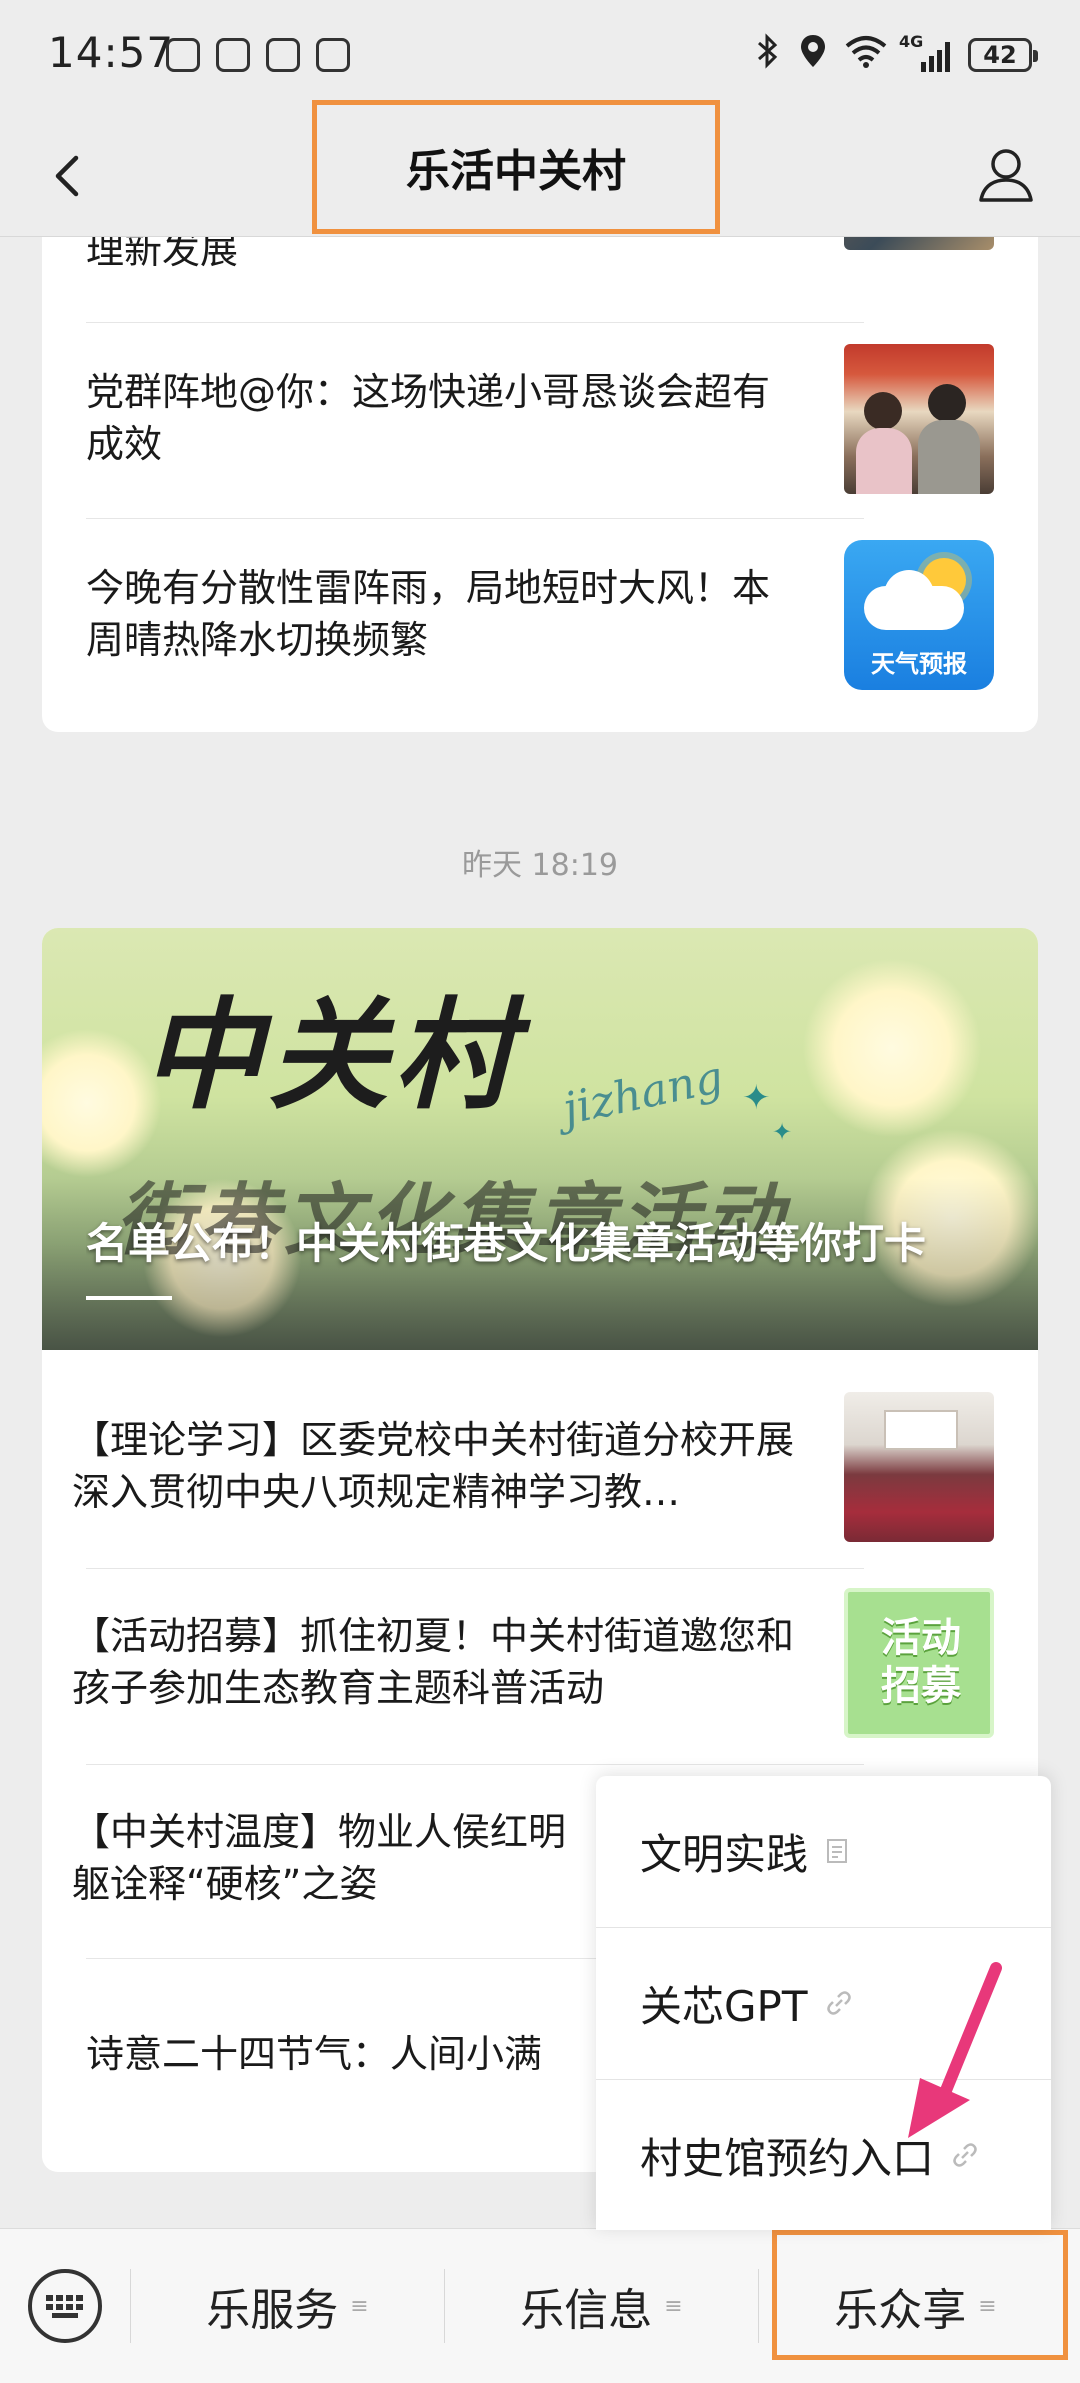 The height and width of the screenshot is (2383, 1080). I want to click on submenu-item-label: 文明实践, so click(724, 1854).